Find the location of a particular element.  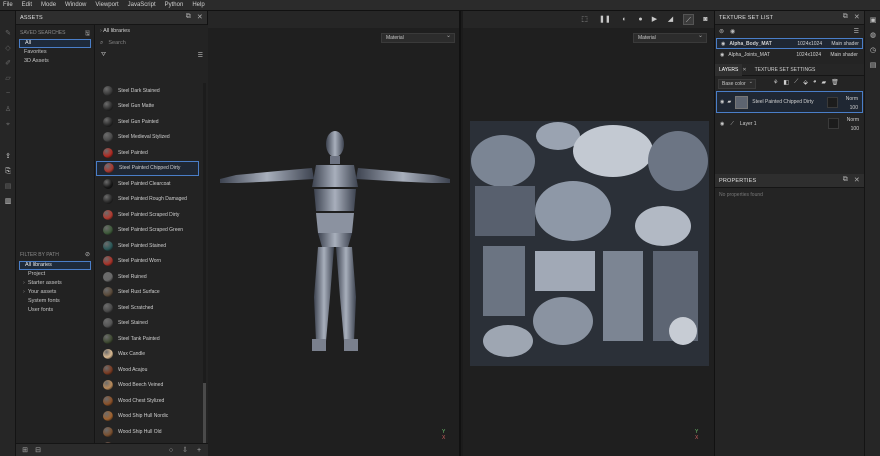

path-starter-assets: Starter assets is located at coordinates (55, 283).